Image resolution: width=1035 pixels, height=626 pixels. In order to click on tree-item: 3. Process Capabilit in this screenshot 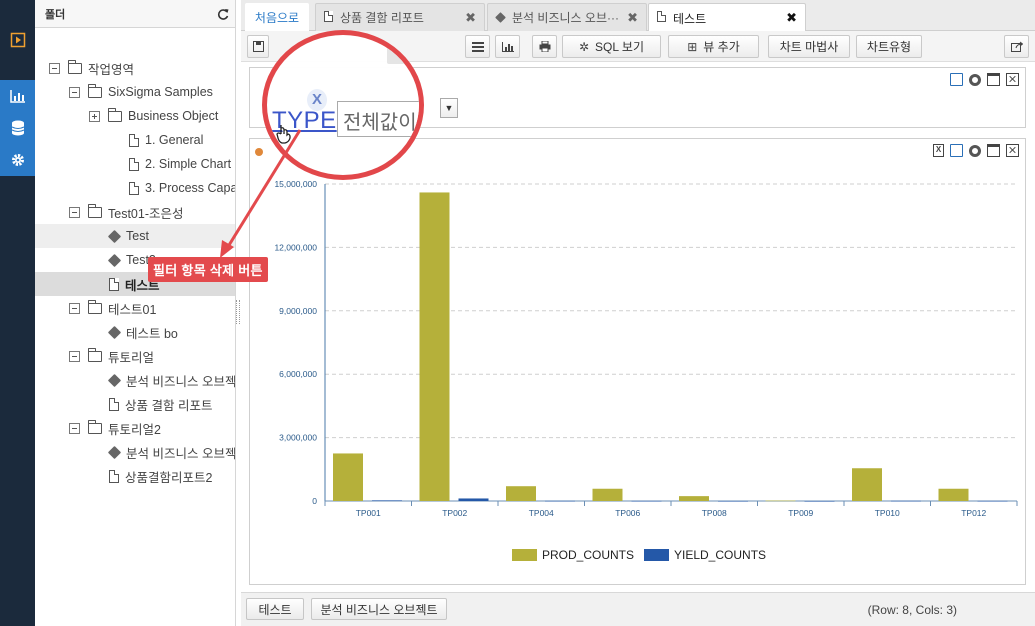, I will do `click(135, 188)`.